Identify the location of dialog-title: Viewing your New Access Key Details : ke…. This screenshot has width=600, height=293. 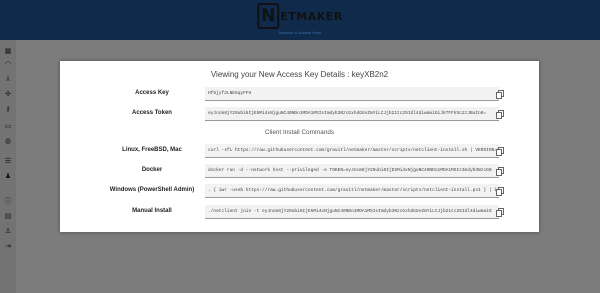
(299, 74).